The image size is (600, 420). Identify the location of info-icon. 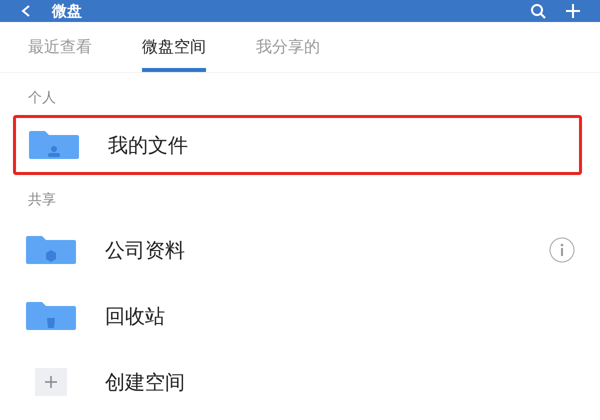
(562, 250).